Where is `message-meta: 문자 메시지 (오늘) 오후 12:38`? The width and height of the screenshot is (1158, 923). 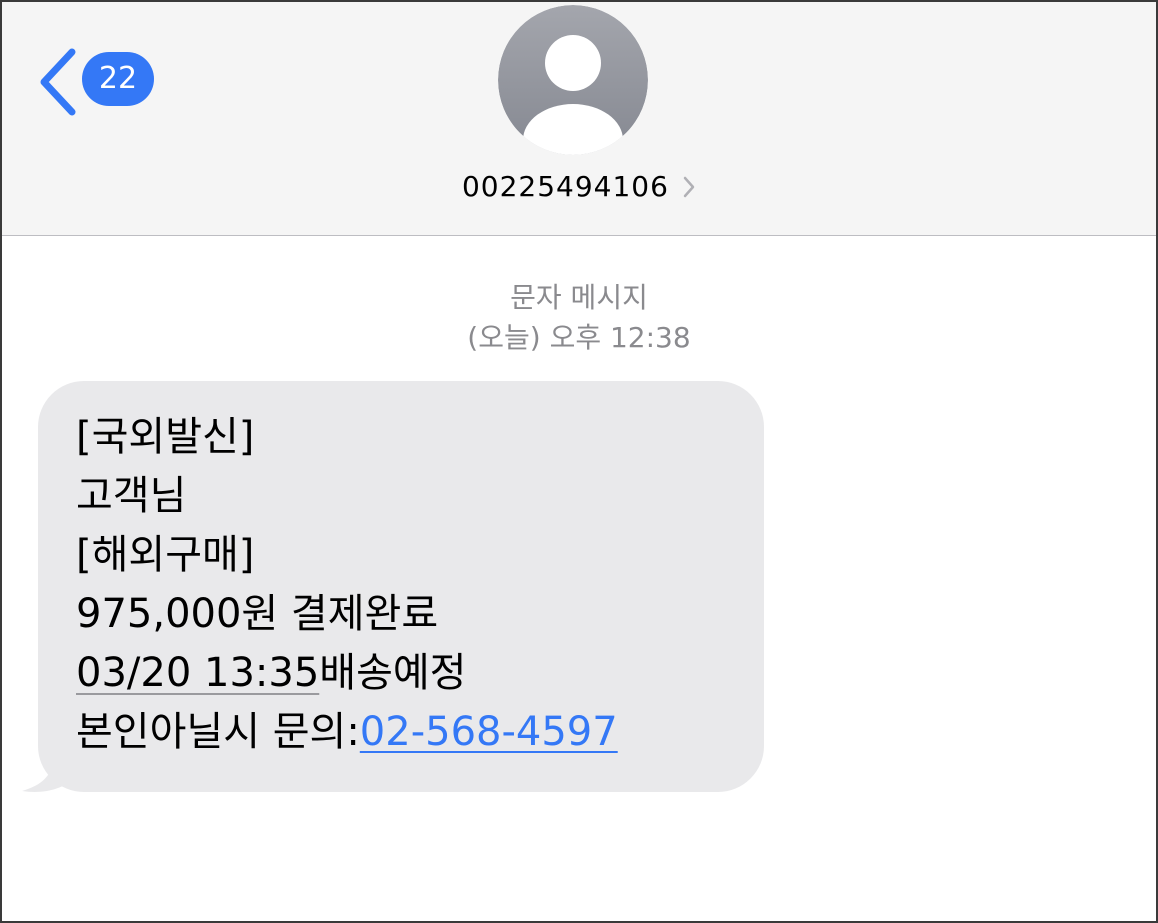 message-meta: 문자 메시지 (오늘) 오후 12:38 is located at coordinates (579, 318).